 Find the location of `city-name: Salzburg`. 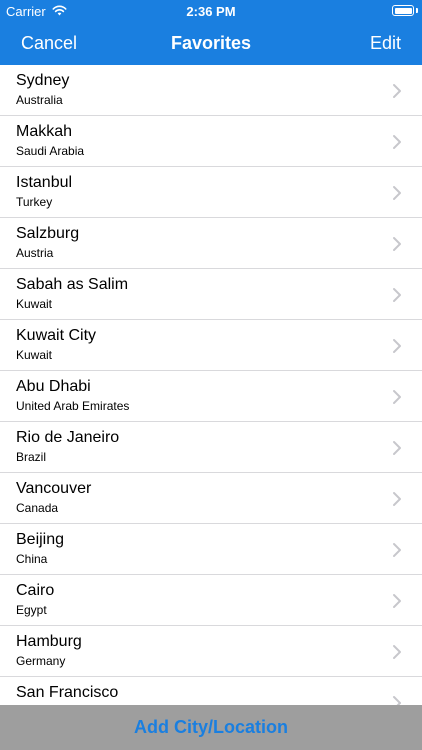

city-name: Salzburg is located at coordinates (48, 233).